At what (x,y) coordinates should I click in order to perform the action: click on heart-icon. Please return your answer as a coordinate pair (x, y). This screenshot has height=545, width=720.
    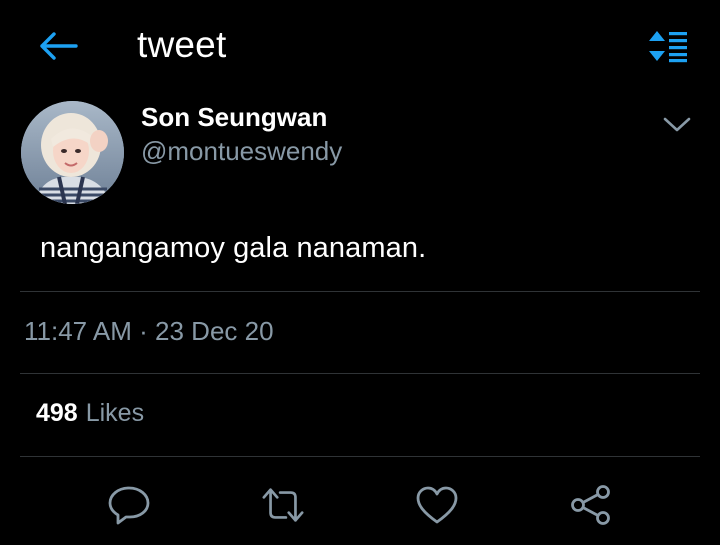
    Looking at the image, I should click on (437, 505).